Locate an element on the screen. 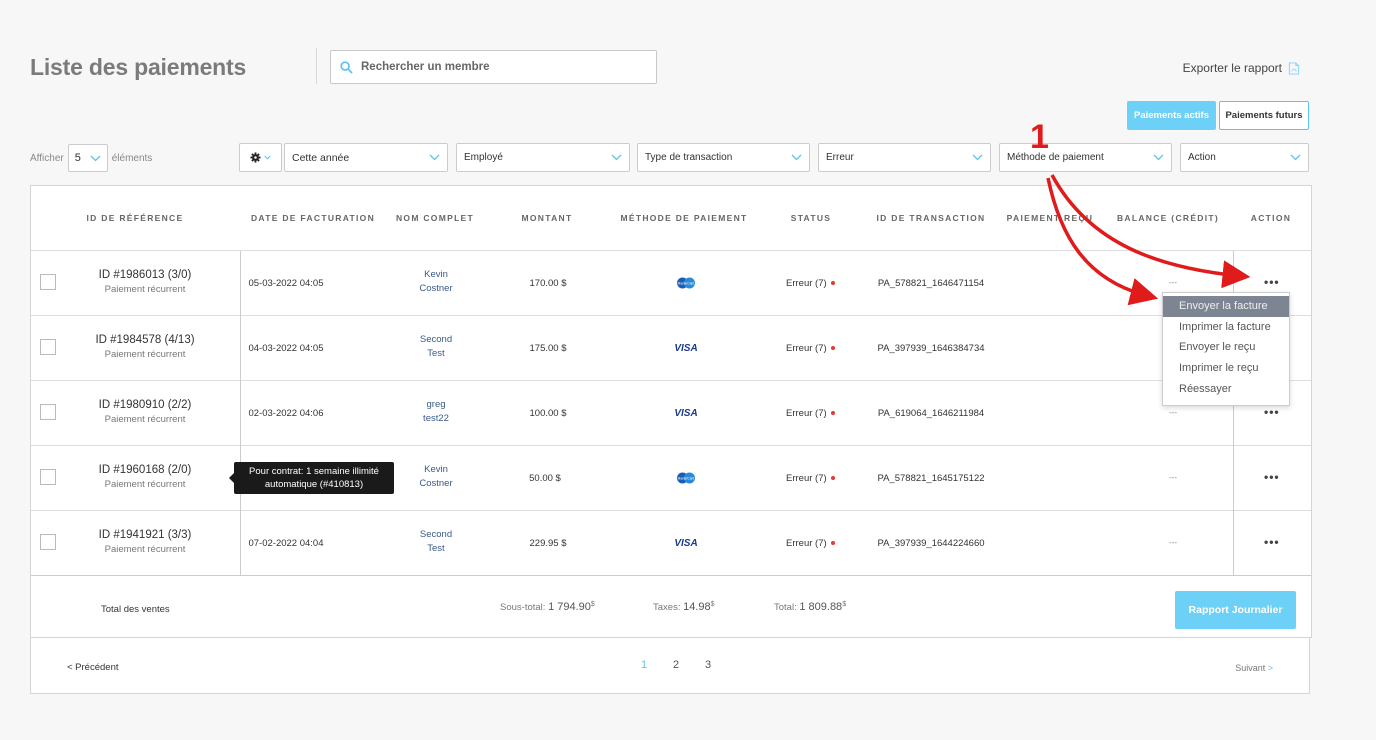 The height and width of the screenshot is (740, 1376). visa-icon: VISA is located at coordinates (686, 348).